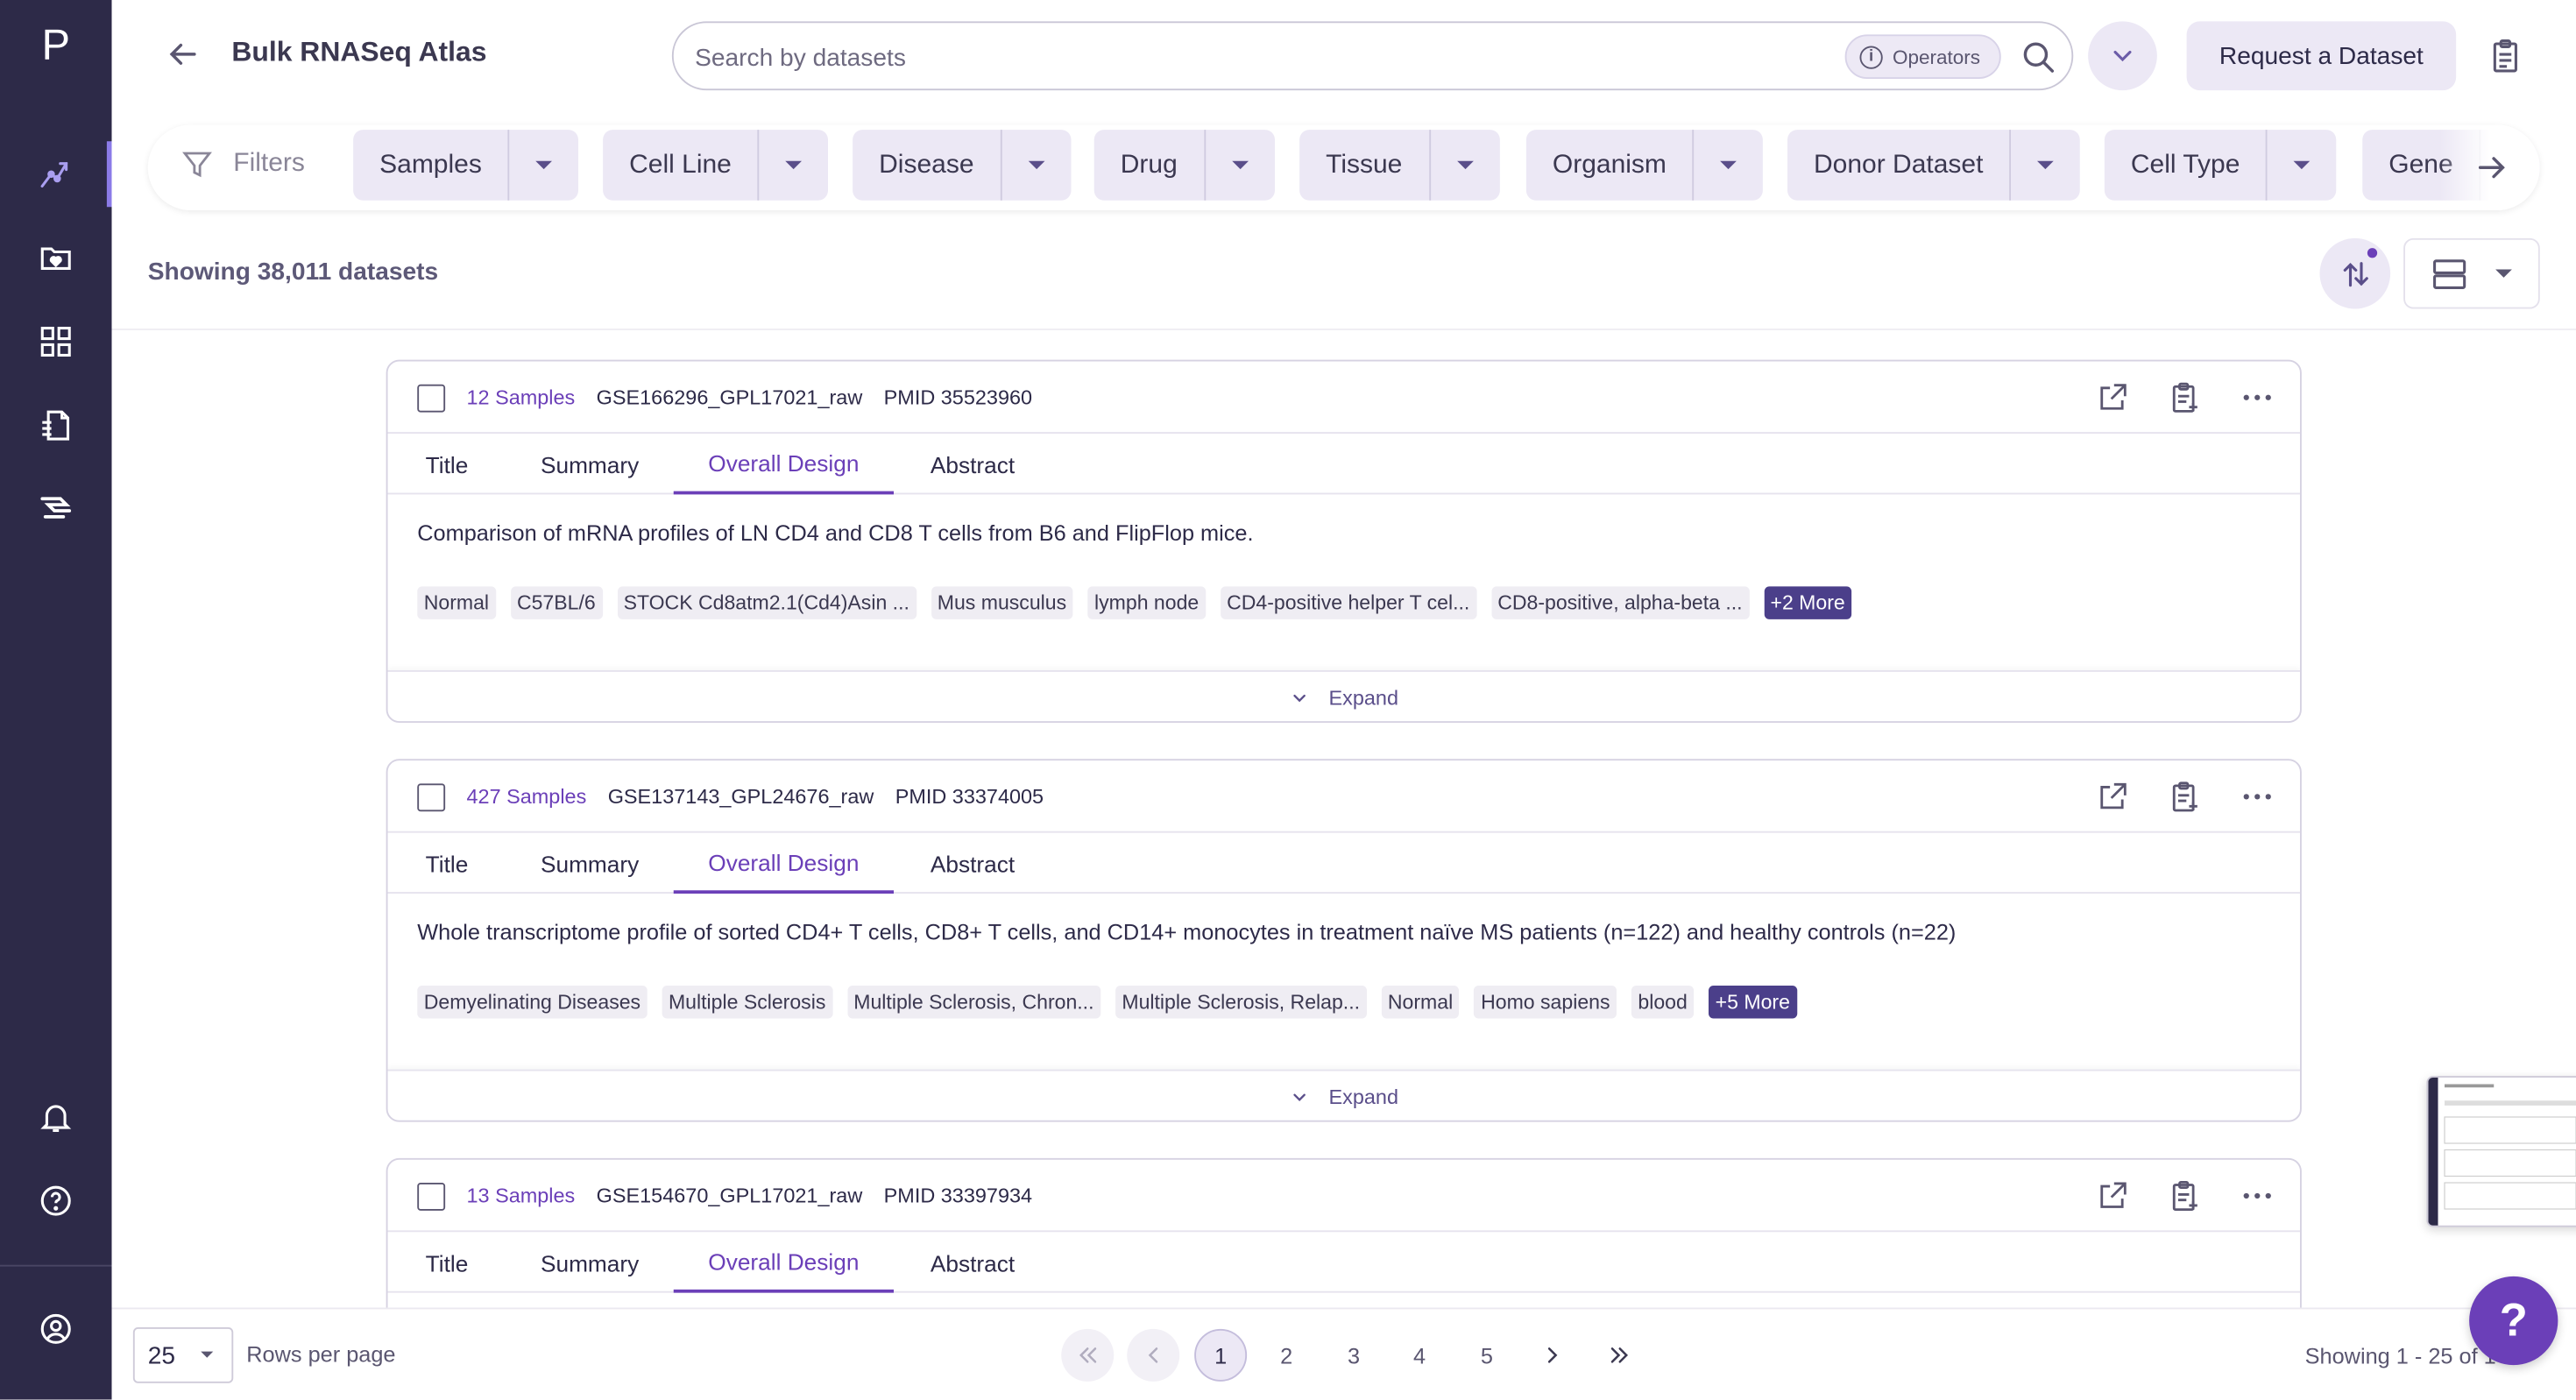  Describe the element at coordinates (1545, 1002) in the screenshot. I see `tag: Homo sapiens` at that location.